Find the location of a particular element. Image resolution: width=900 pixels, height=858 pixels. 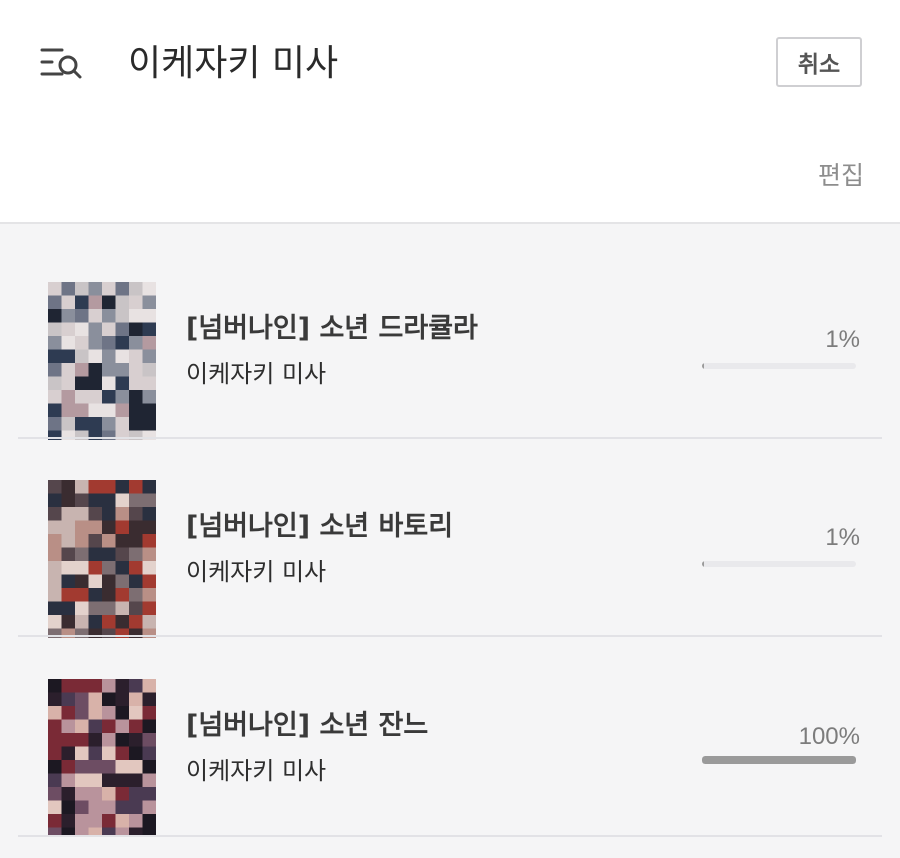

book-cover-image is located at coordinates (102, 559).